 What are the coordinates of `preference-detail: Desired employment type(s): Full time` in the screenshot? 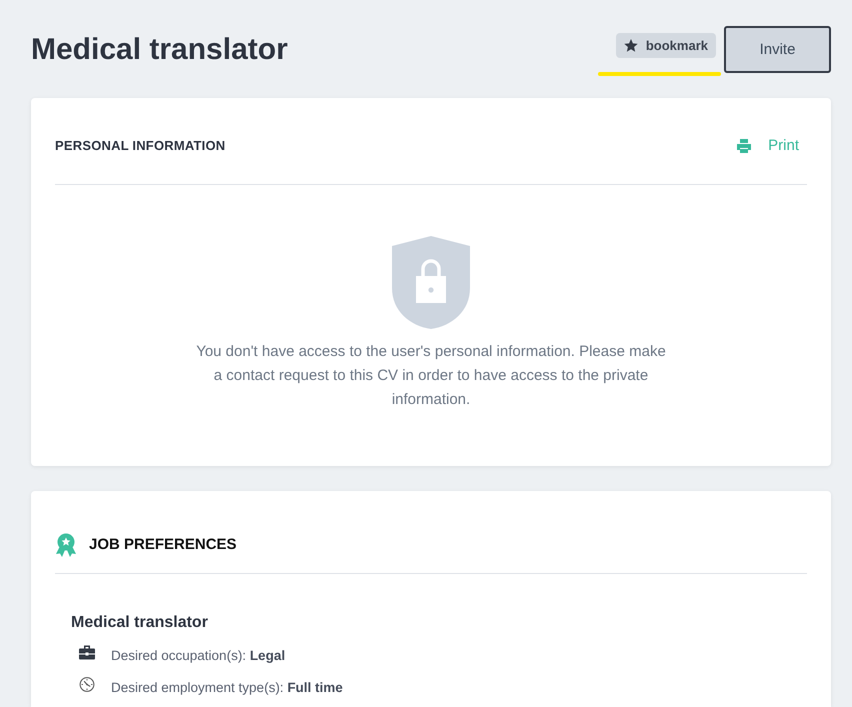 It's located at (227, 687).